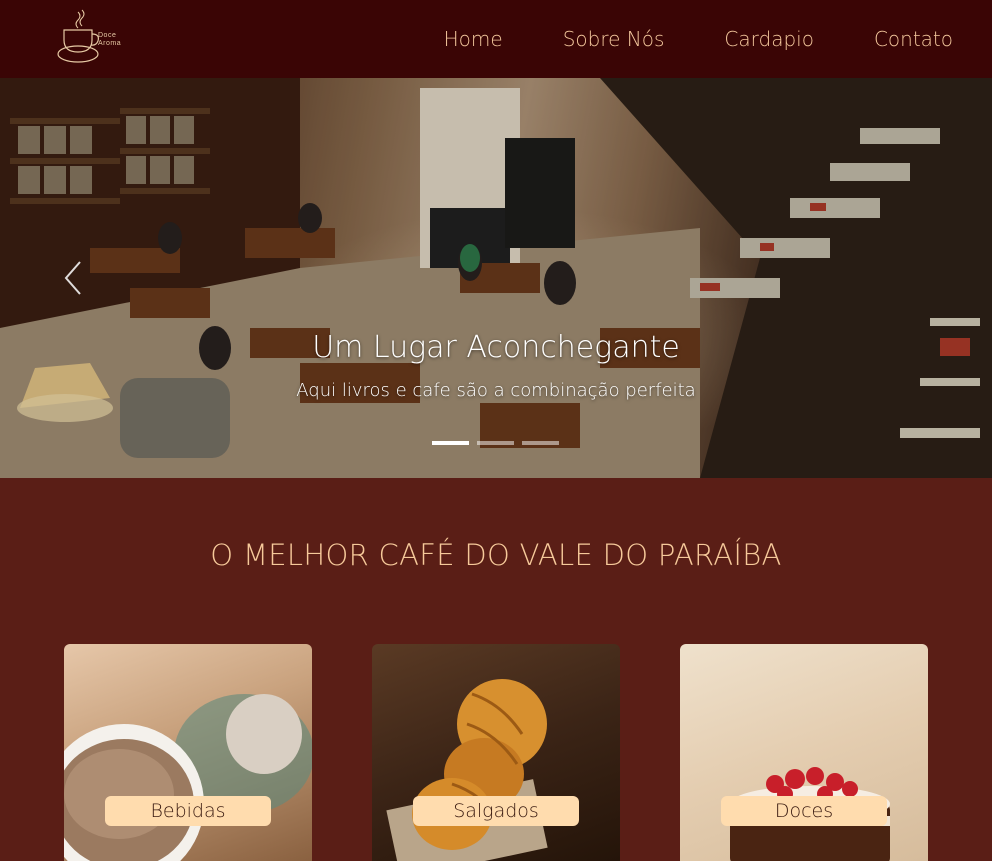 The height and width of the screenshot is (861, 992). I want to click on category-label-bebidas: Bebidas, so click(188, 811).